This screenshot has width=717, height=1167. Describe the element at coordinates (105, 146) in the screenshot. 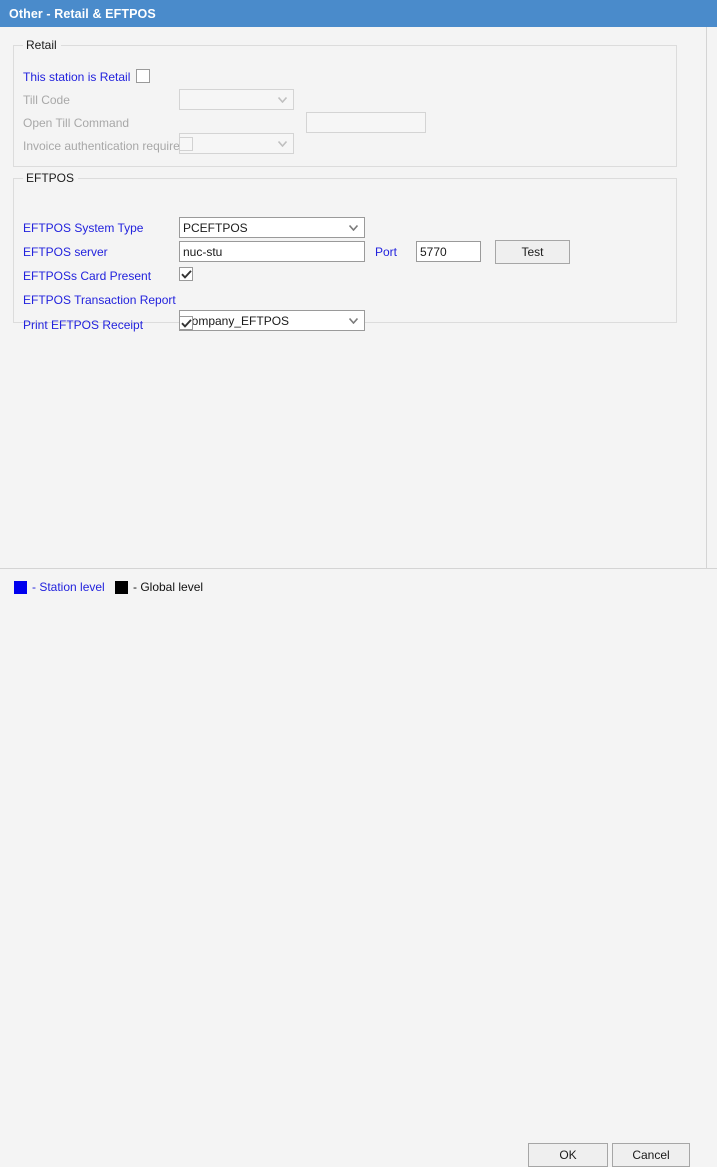

I see `invoice-authentication-label: Invoice authentication required` at that location.